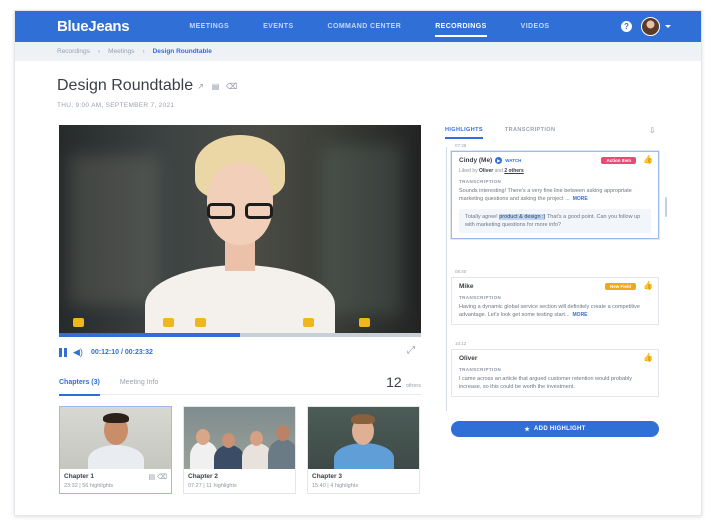 The height and width of the screenshot is (521, 716). Describe the element at coordinates (240, 212) in the screenshot. I see `speaker-glasses` at that location.